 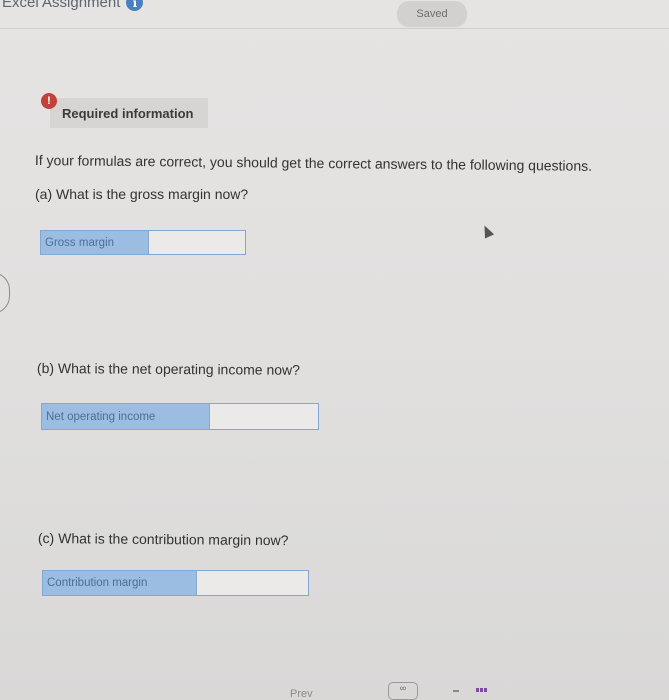 I want to click on gross-margin-row: Gross margin, so click(x=143, y=242).